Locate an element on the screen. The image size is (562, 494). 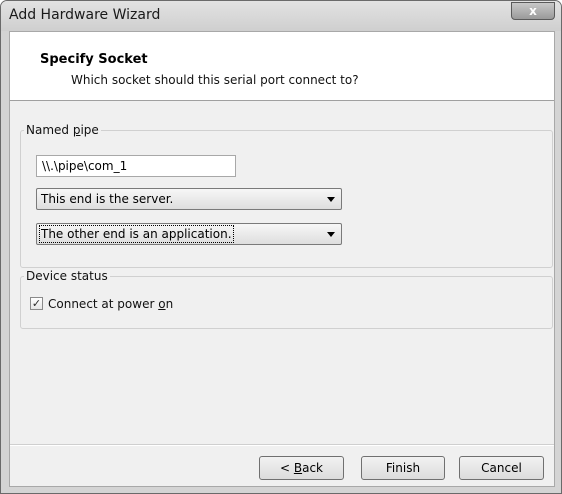
window-title: Add Hardware Wizard is located at coordinates (85, 15).